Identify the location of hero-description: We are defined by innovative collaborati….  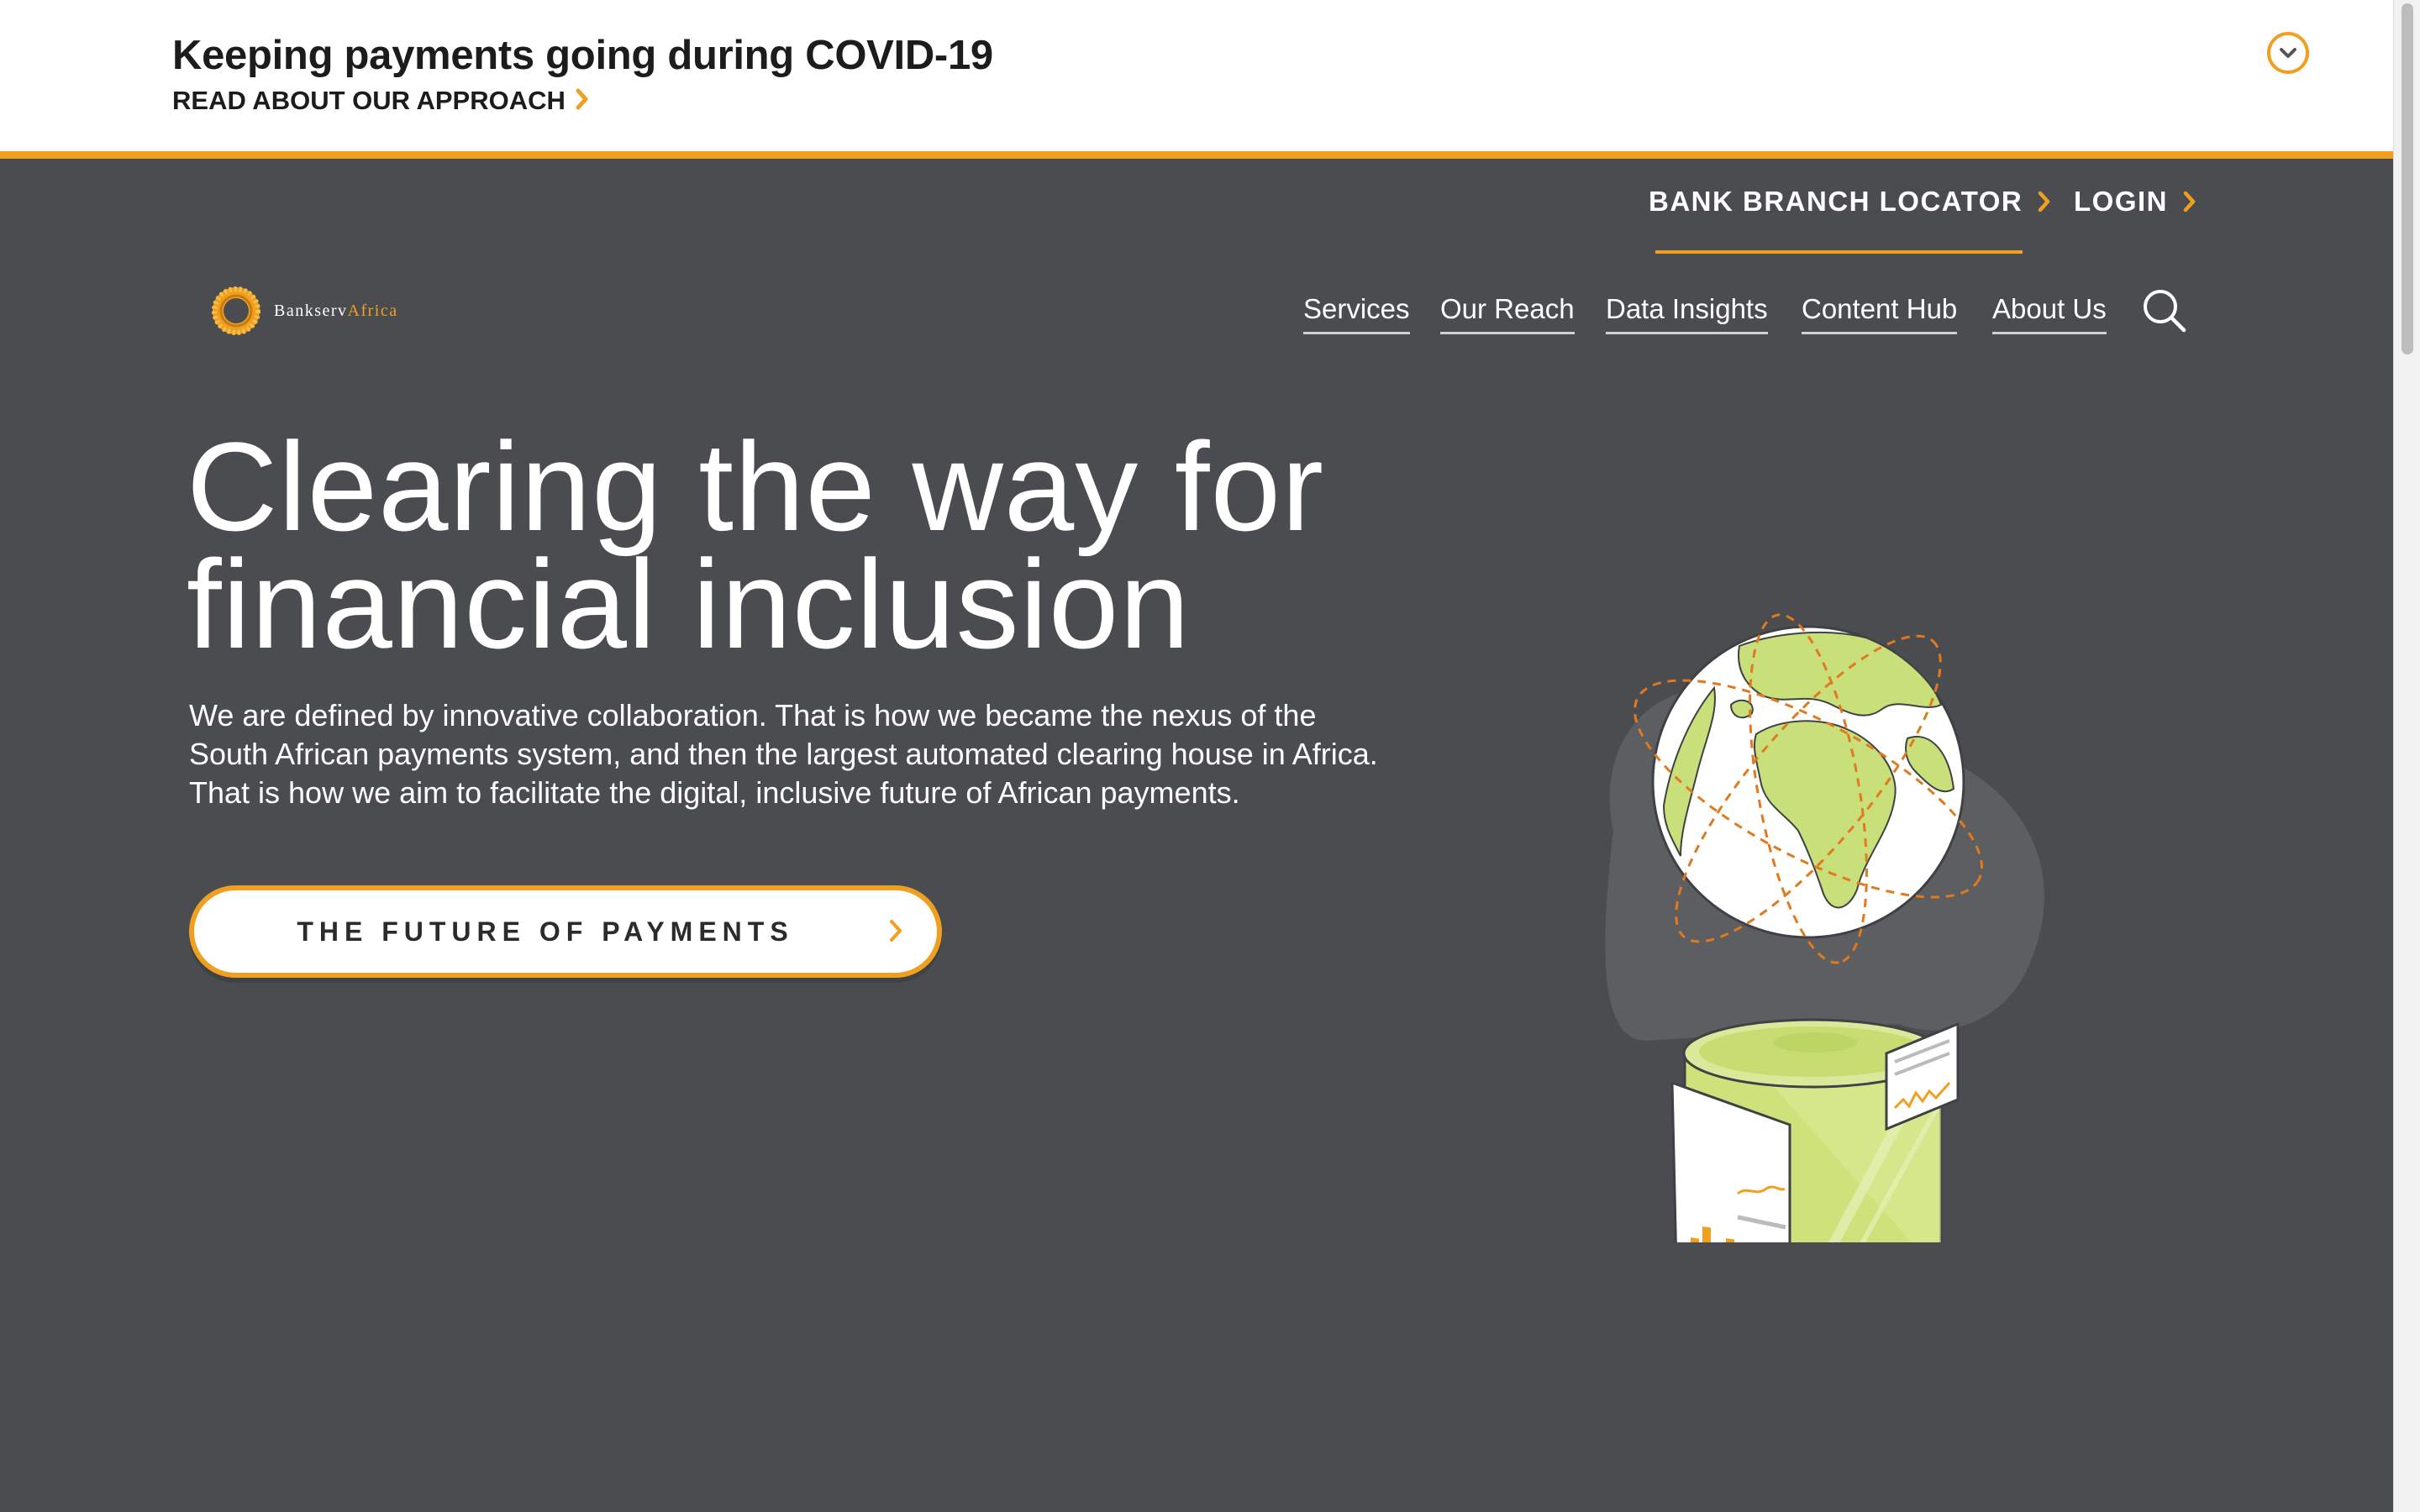
(783, 754).